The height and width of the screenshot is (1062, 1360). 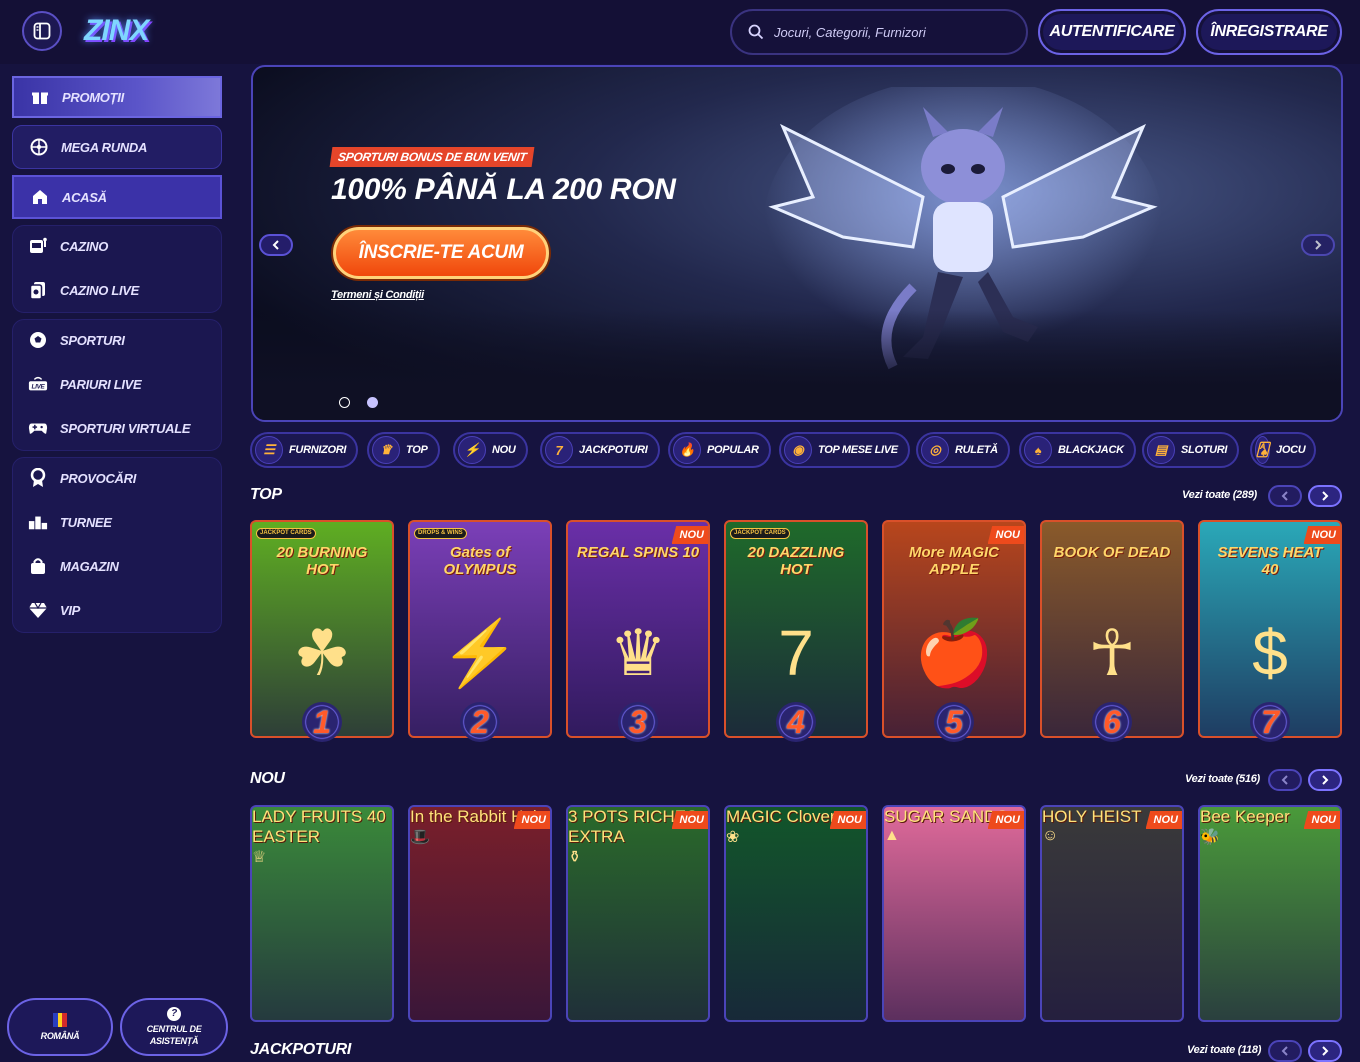 I want to click on sidebar-item-acasa: ACASĂ, so click(x=117, y=197).